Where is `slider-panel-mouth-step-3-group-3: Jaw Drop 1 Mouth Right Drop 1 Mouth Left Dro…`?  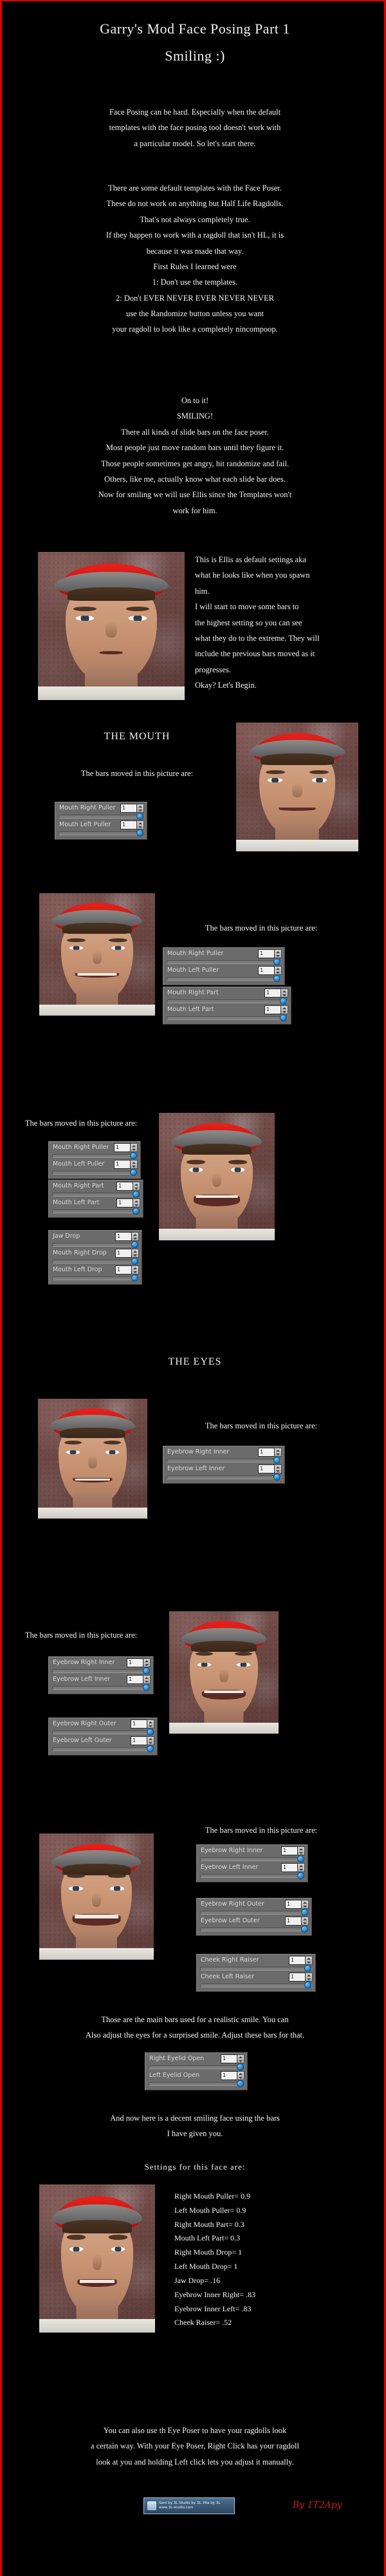
slider-panel-mouth-step-3-group-3: Jaw Drop 1 Mouth Right Drop 1 Mouth Left Dro… is located at coordinates (95, 1257).